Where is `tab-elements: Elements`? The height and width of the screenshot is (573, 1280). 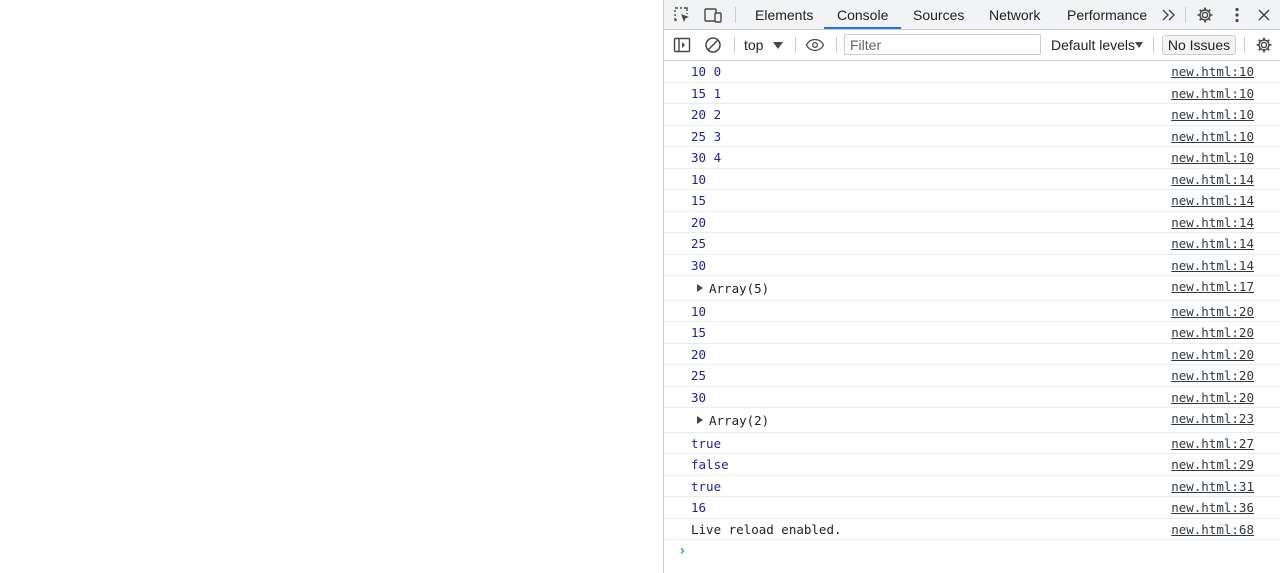 tab-elements: Elements is located at coordinates (784, 14).